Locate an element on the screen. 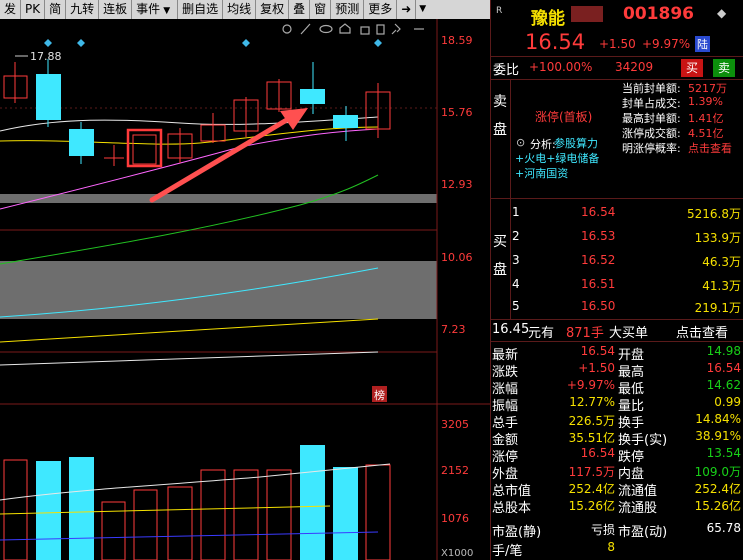 The image size is (743, 560). view-probability-link: 点击查看 is located at coordinates (710, 148).